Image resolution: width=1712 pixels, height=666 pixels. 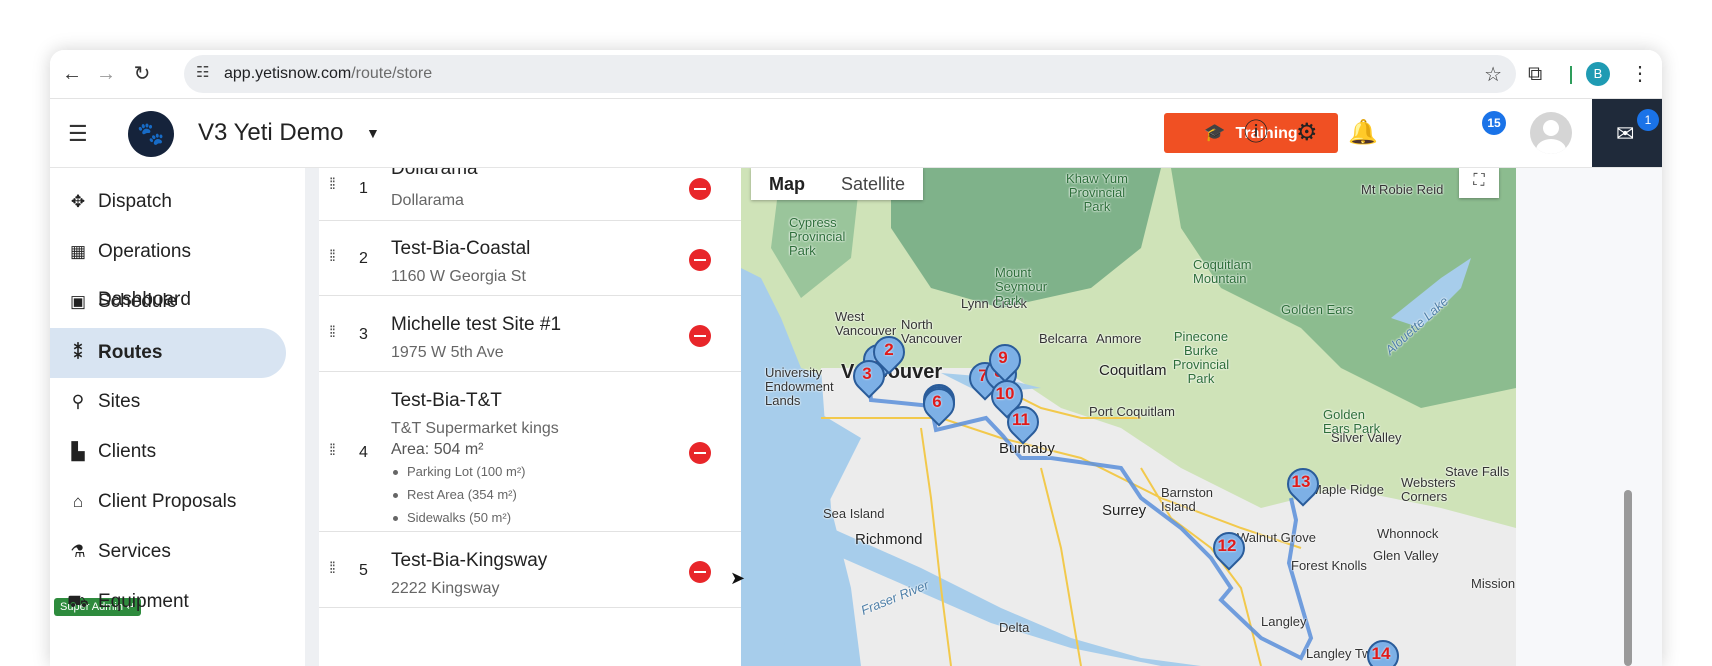 I want to click on equipment-icon: ⛟, so click(x=78, y=601).